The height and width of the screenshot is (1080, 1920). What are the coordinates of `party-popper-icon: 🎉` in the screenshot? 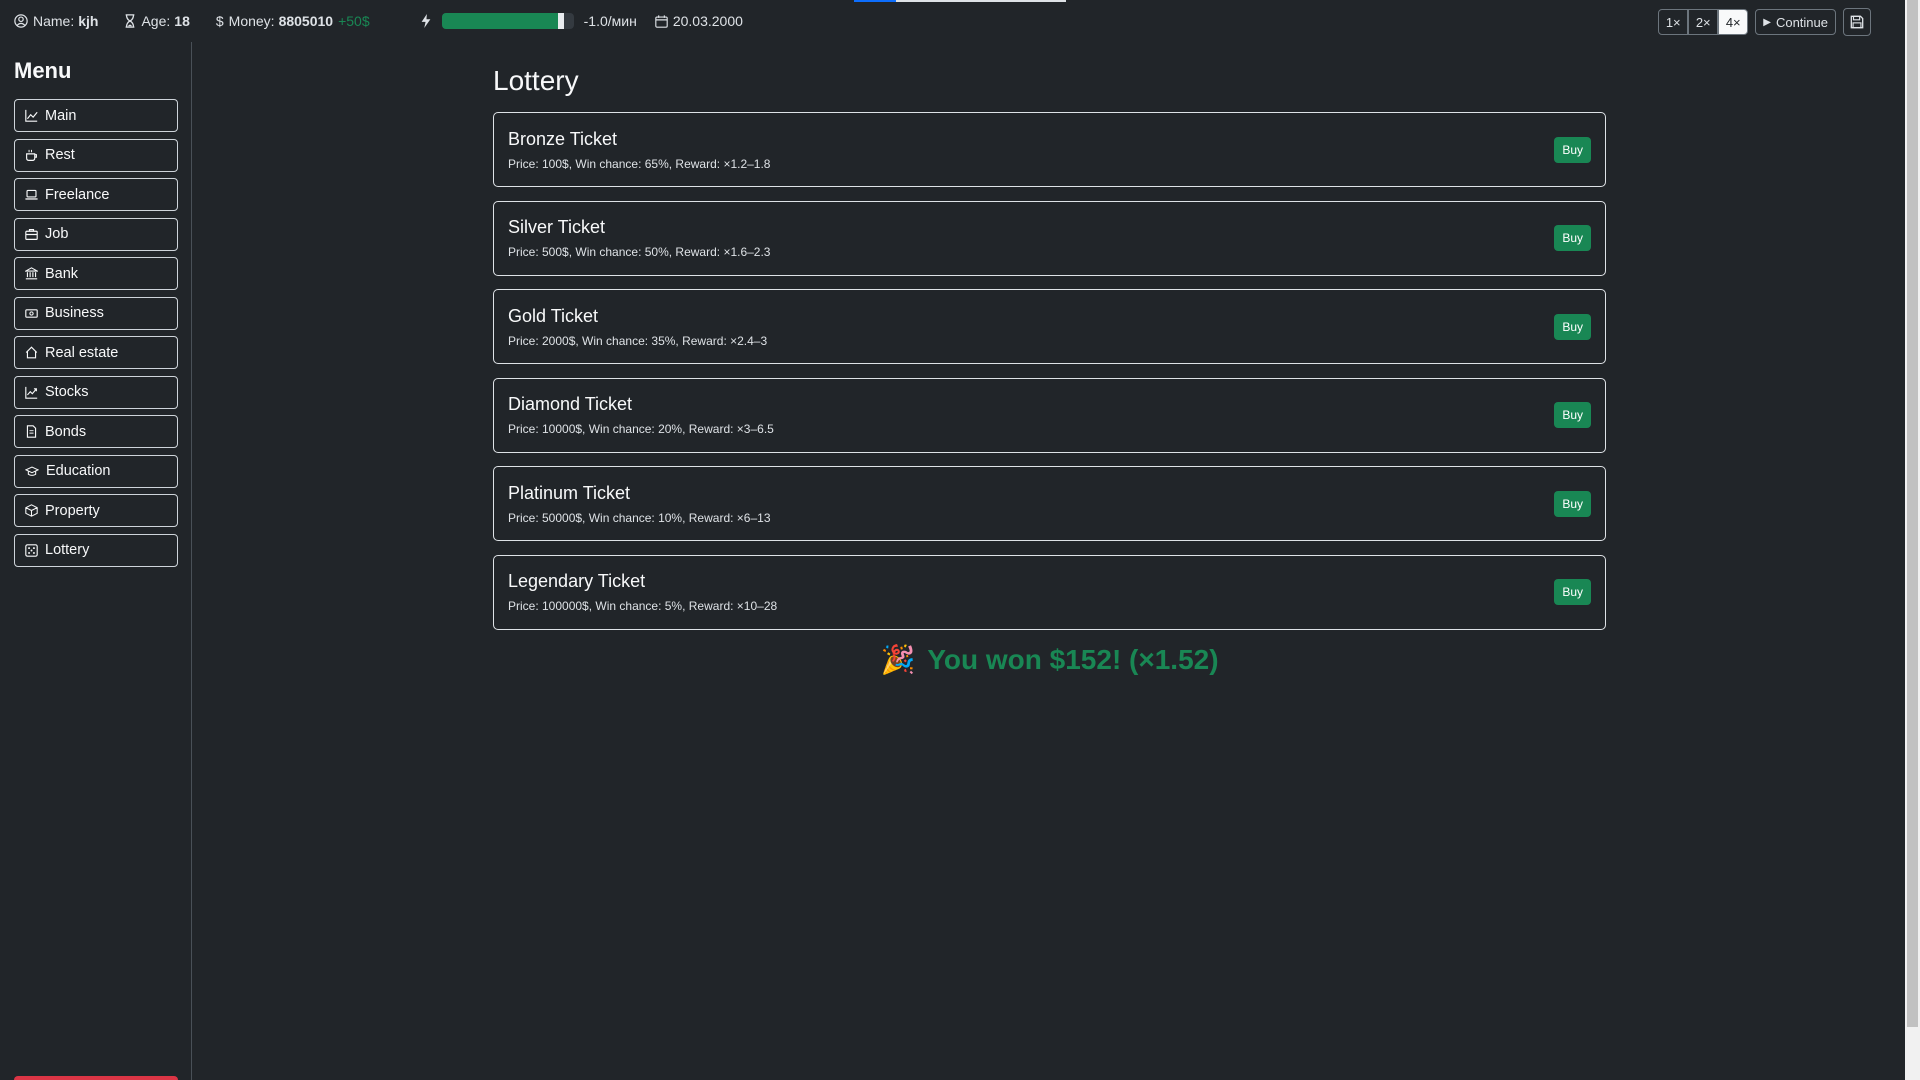 It's located at (898, 659).